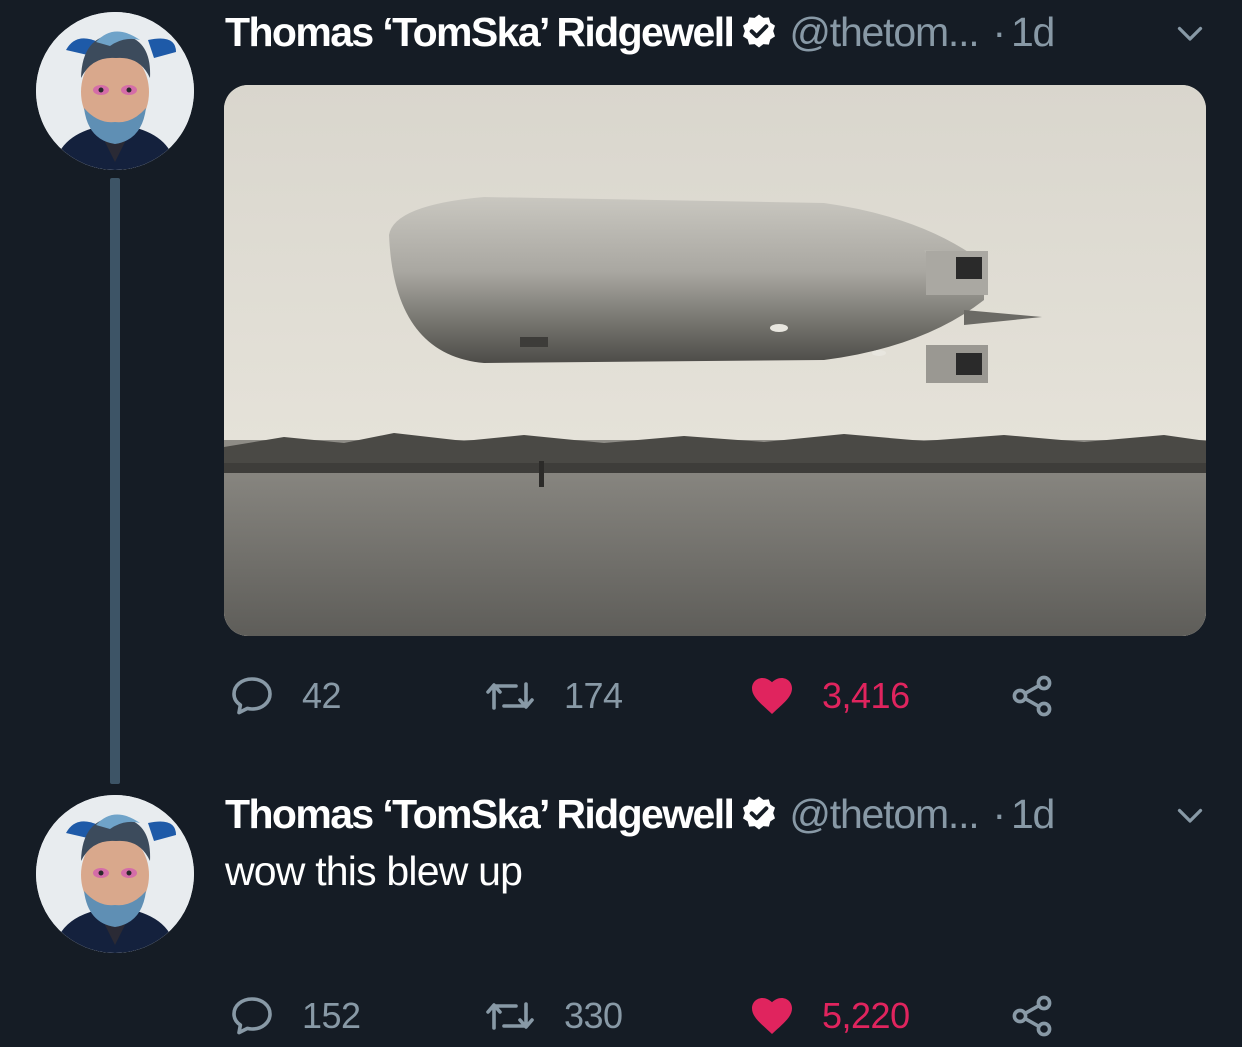 This screenshot has width=1242, height=1047. What do you see at coordinates (552, 1016) in the screenshot?
I see `retweet-button: 330` at bounding box center [552, 1016].